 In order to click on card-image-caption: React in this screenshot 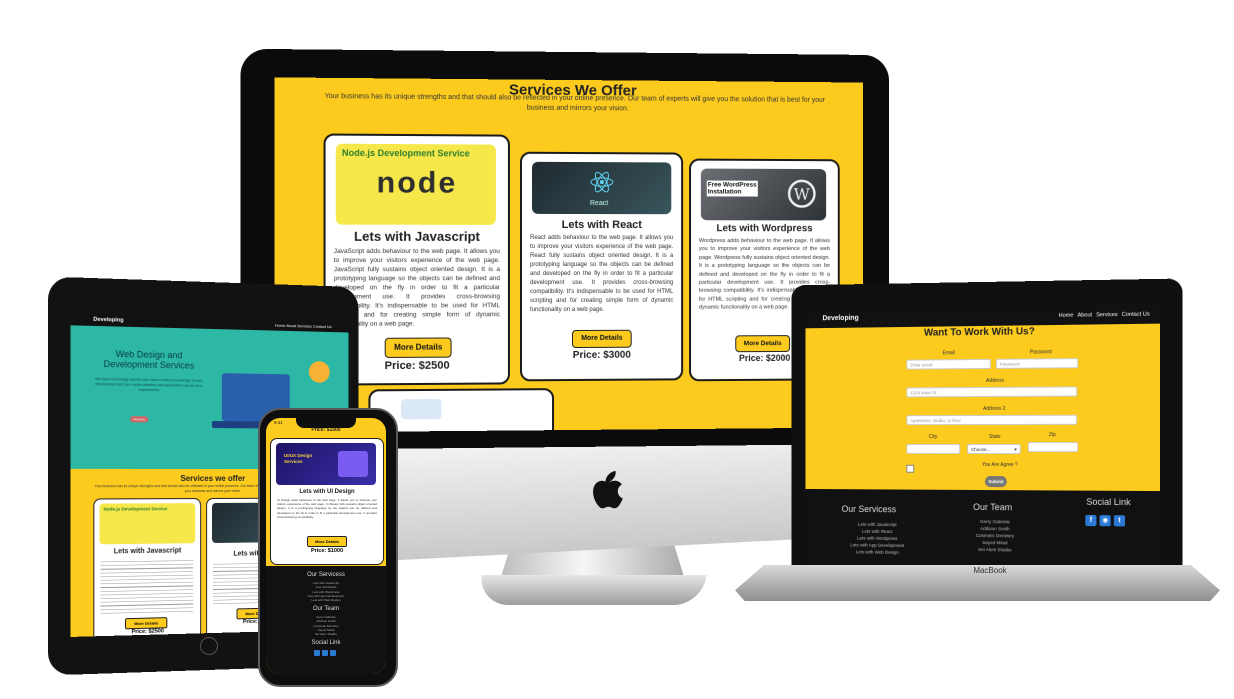, I will do `click(599, 203)`.